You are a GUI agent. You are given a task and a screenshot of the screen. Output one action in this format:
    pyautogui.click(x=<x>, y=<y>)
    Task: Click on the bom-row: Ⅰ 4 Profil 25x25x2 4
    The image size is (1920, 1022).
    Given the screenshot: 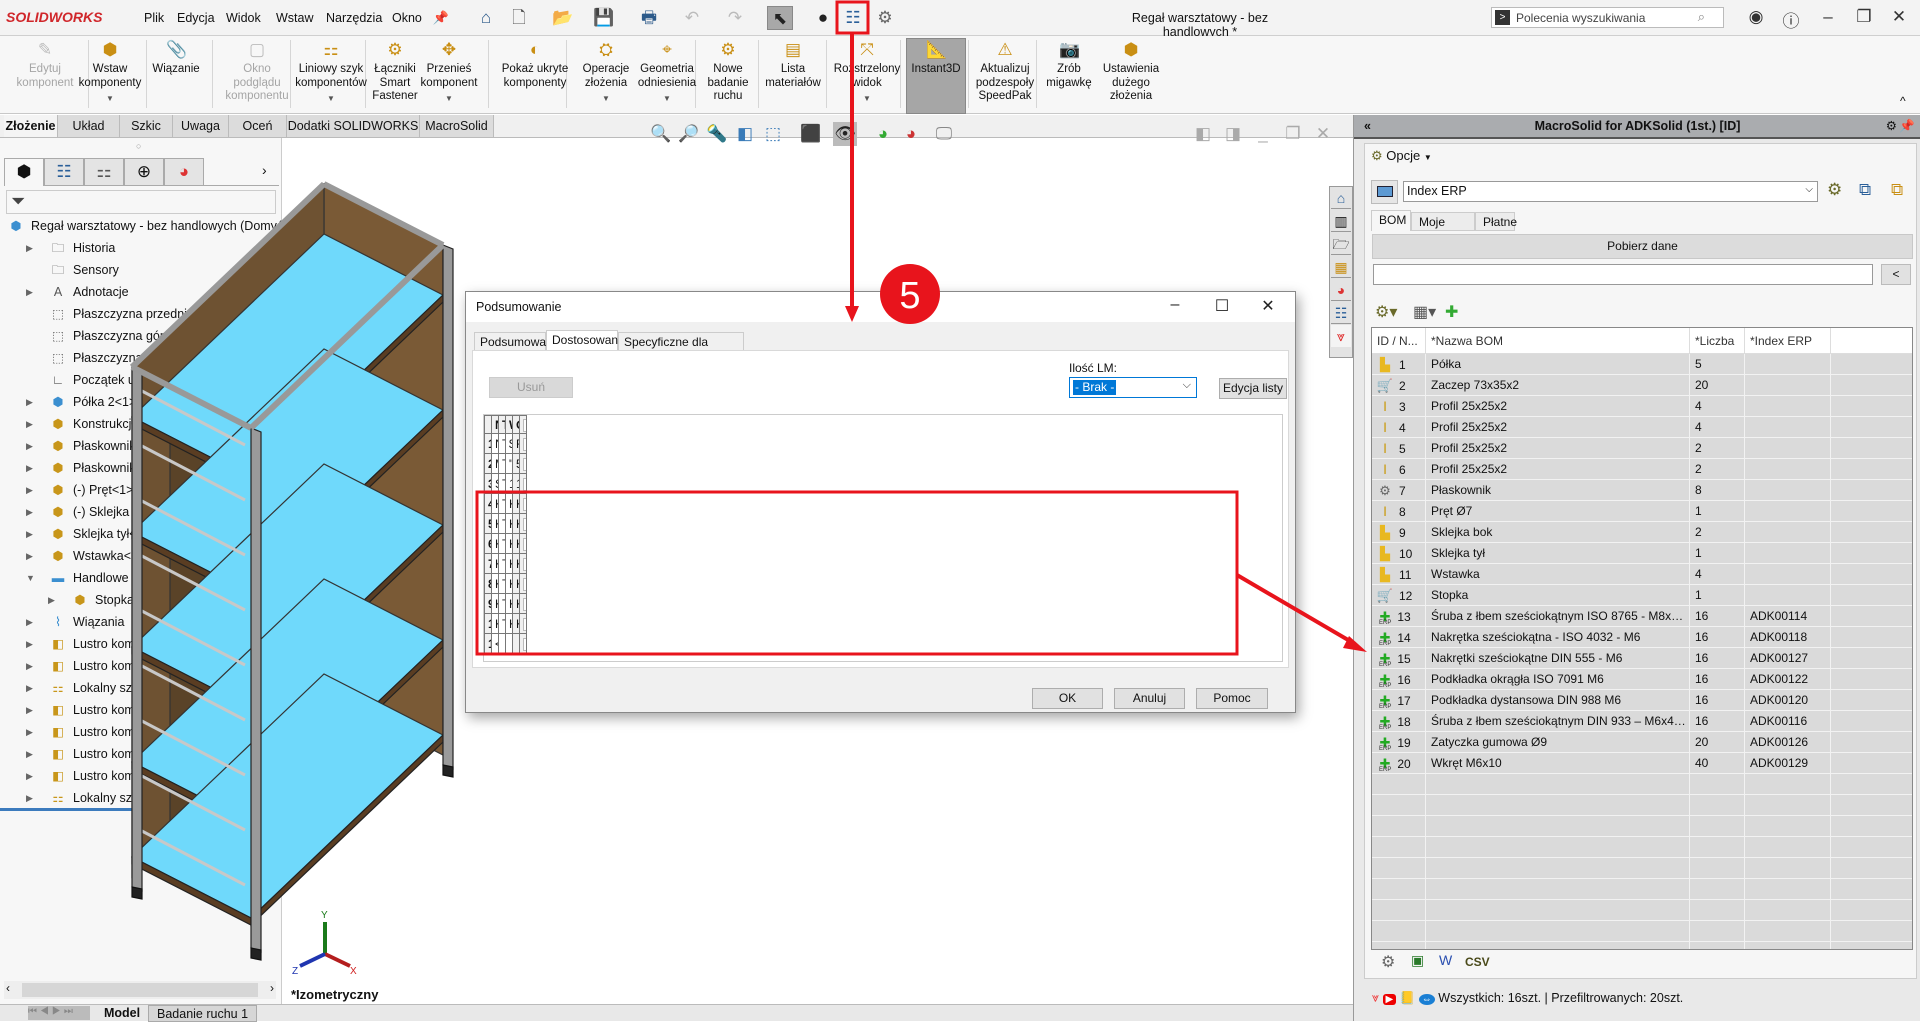 What is the action you would take?
    pyautogui.click(x=1642, y=427)
    